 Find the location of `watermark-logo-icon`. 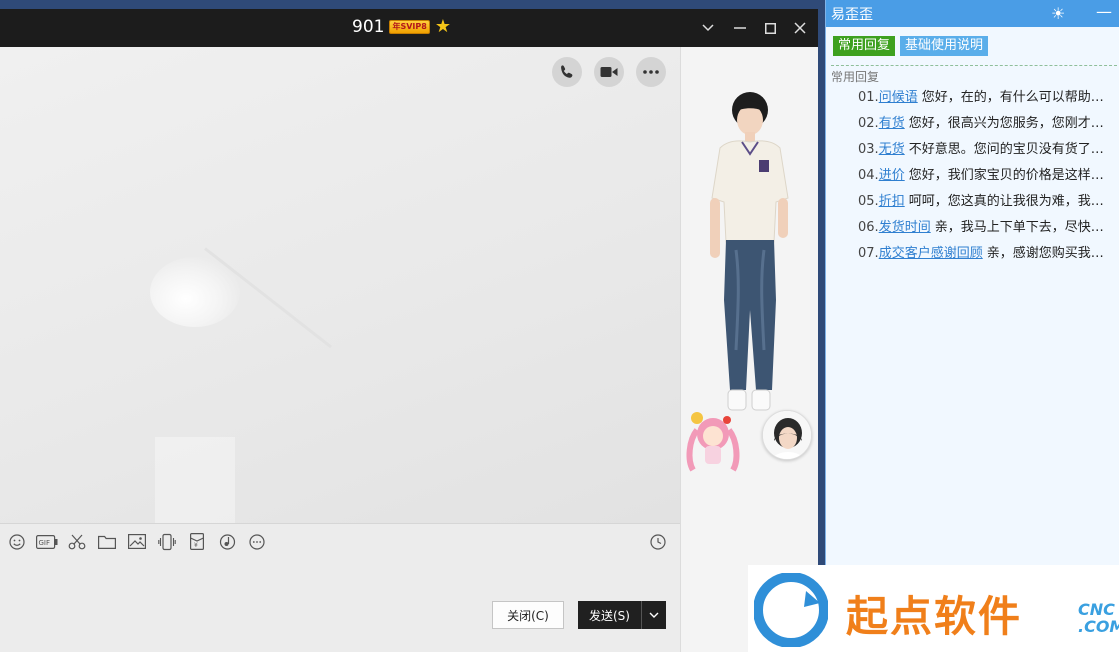

watermark-logo-icon is located at coordinates (791, 610).